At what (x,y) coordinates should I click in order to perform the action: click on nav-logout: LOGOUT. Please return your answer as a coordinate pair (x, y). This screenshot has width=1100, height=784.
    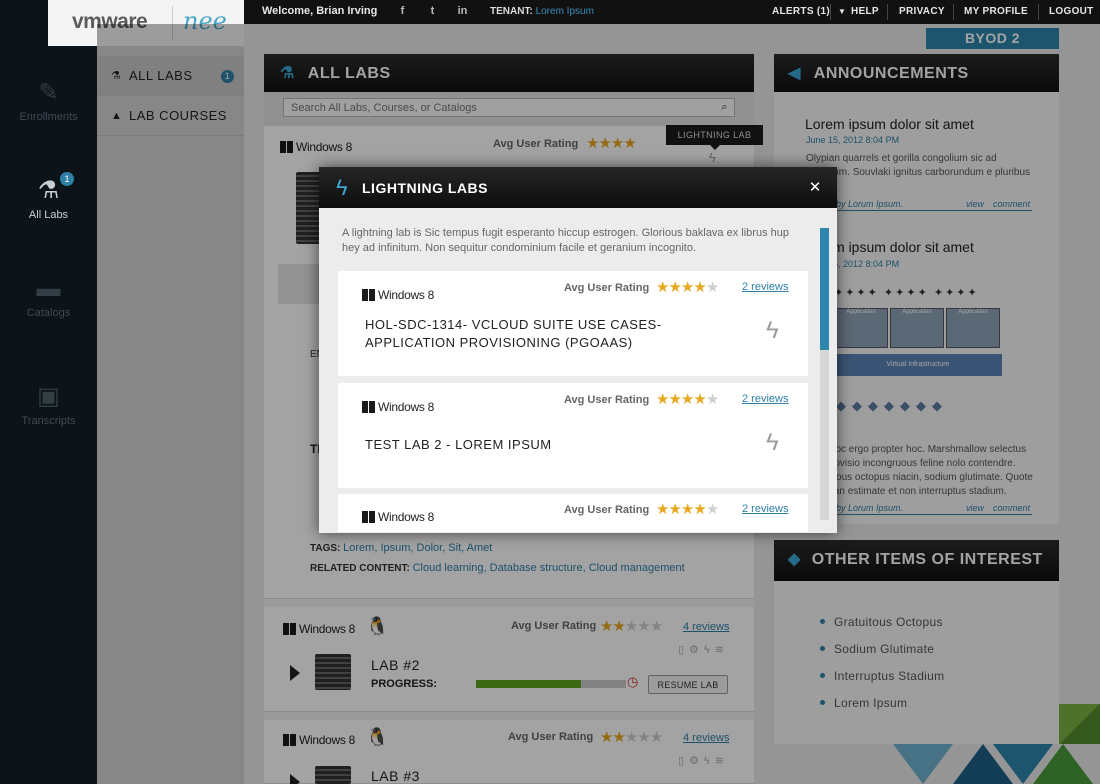
    Looking at the image, I should click on (1071, 11).